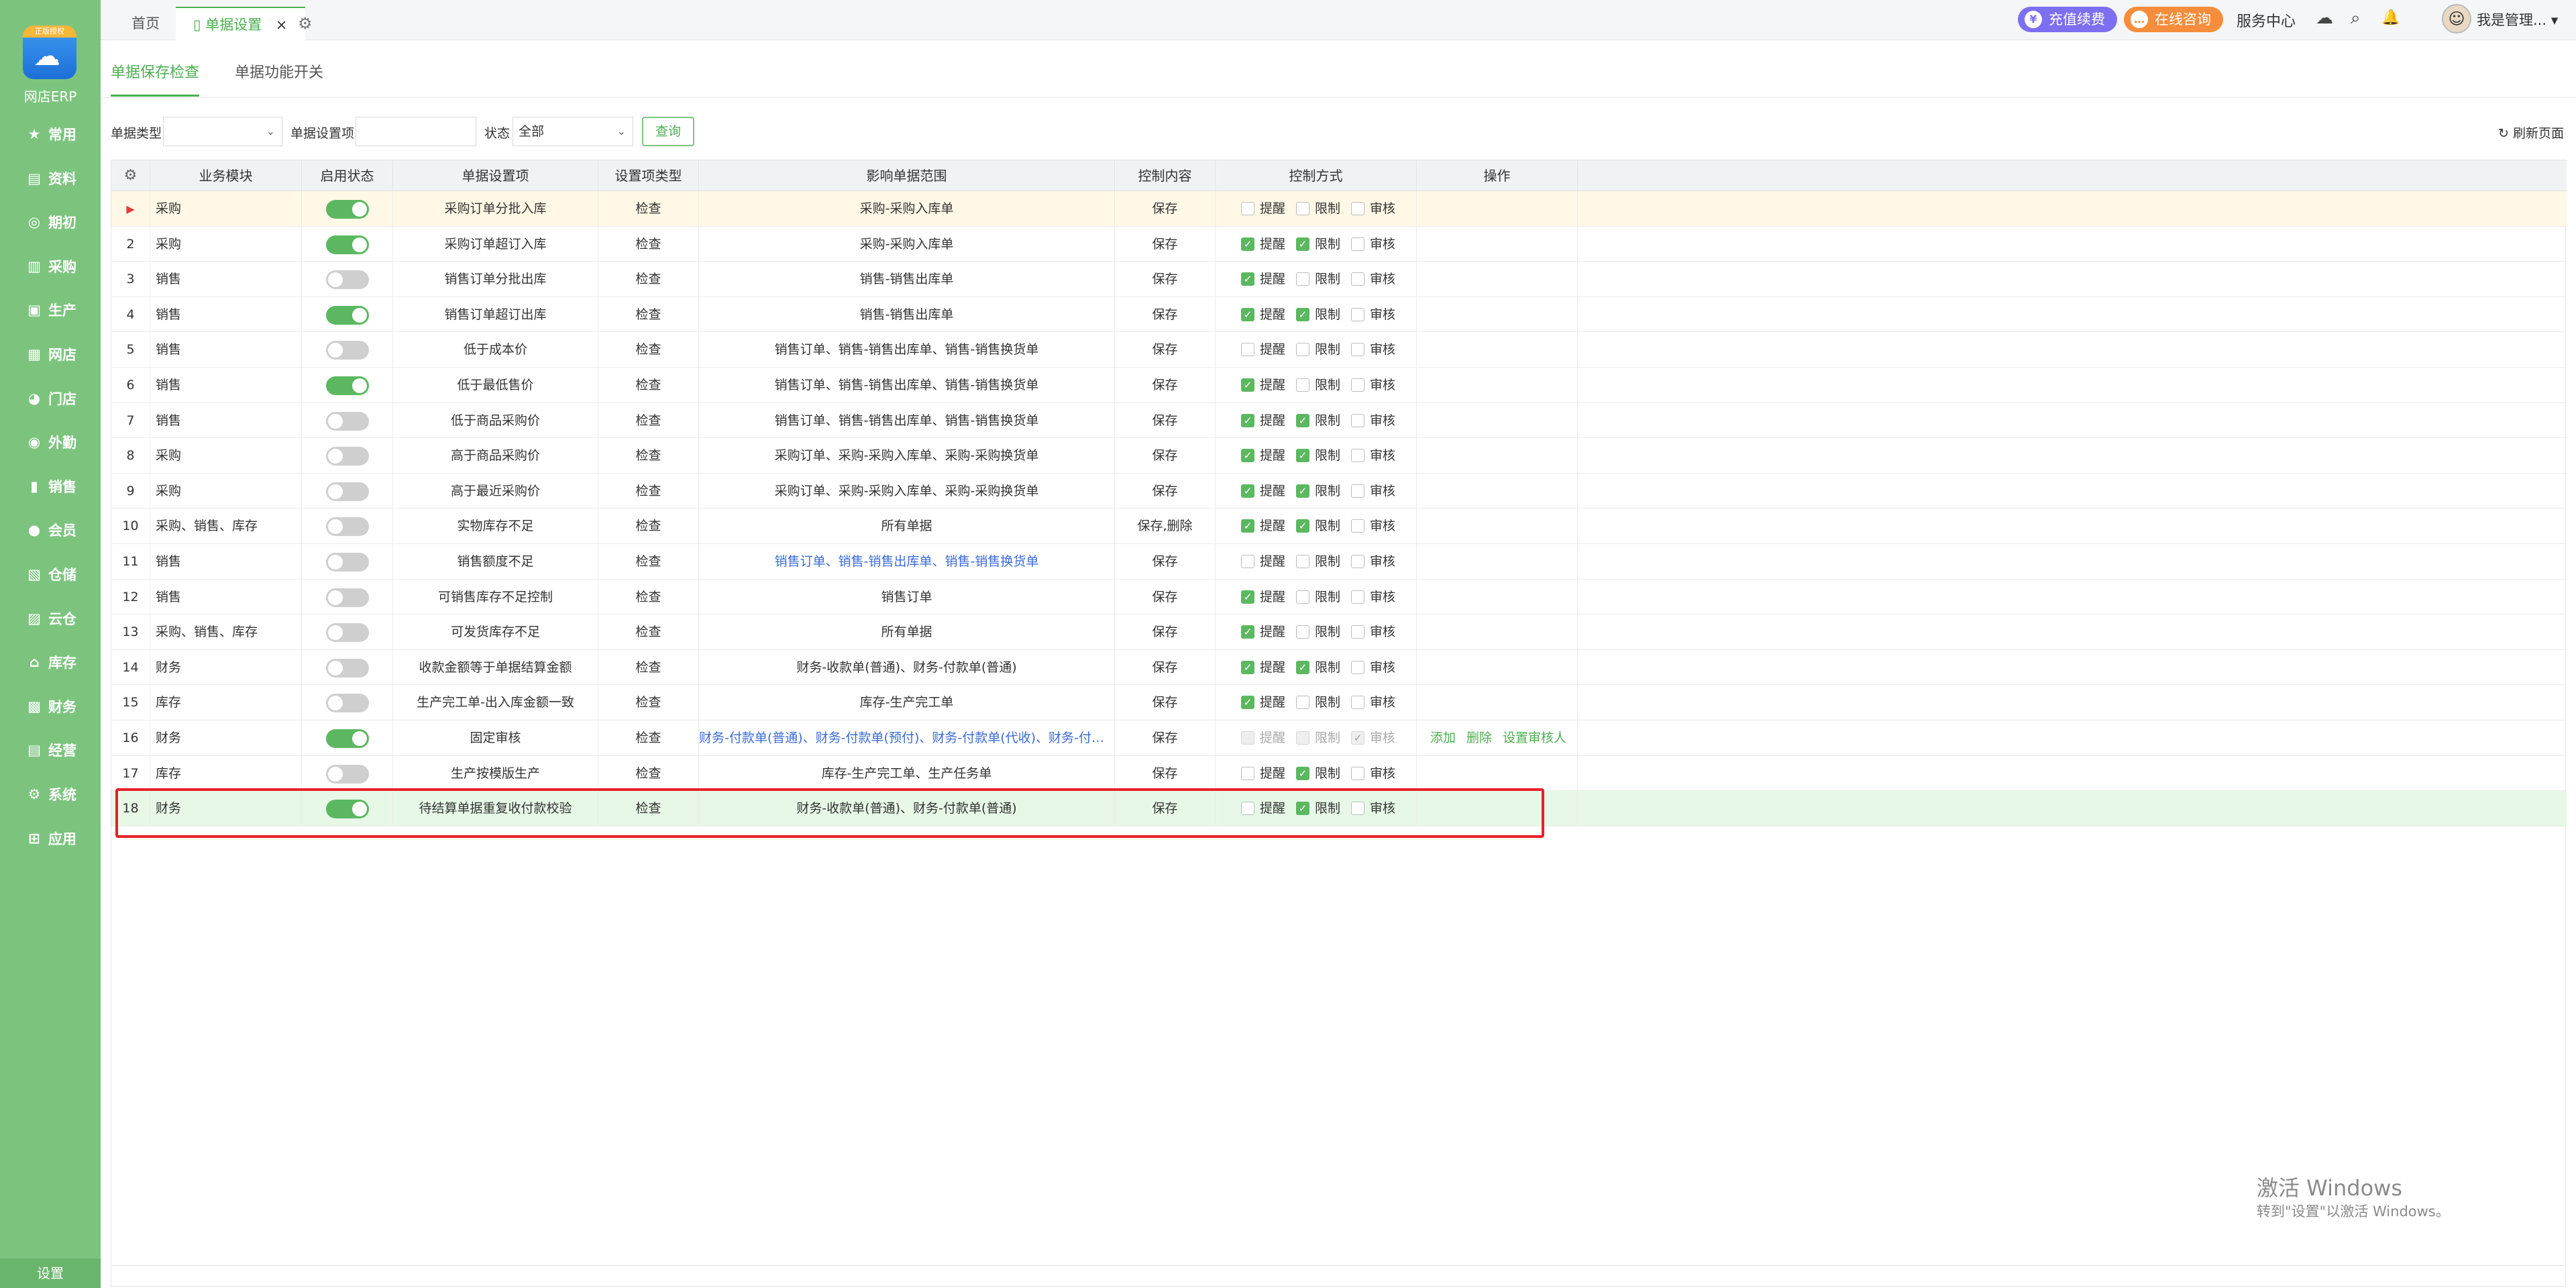 The image size is (2576, 1288). I want to click on table-row: 2 采购 采购订单超订入库 检查 采购-采购入库单 保存 ✓ 提醒 ✓ 限制 审核, so click(1339, 244).